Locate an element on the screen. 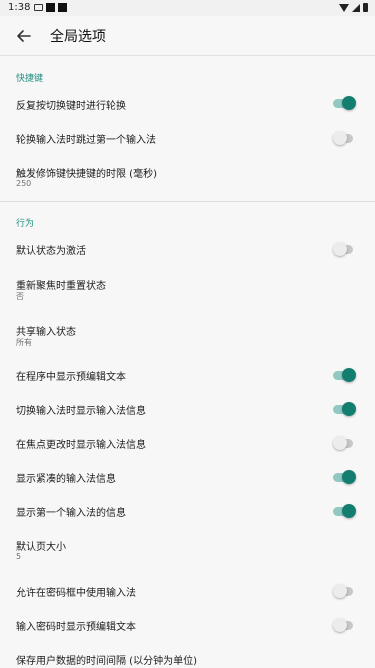 Image resolution: width=375 pixels, height=668 pixels. pref-title: 默认页大小 is located at coordinates (41, 547).